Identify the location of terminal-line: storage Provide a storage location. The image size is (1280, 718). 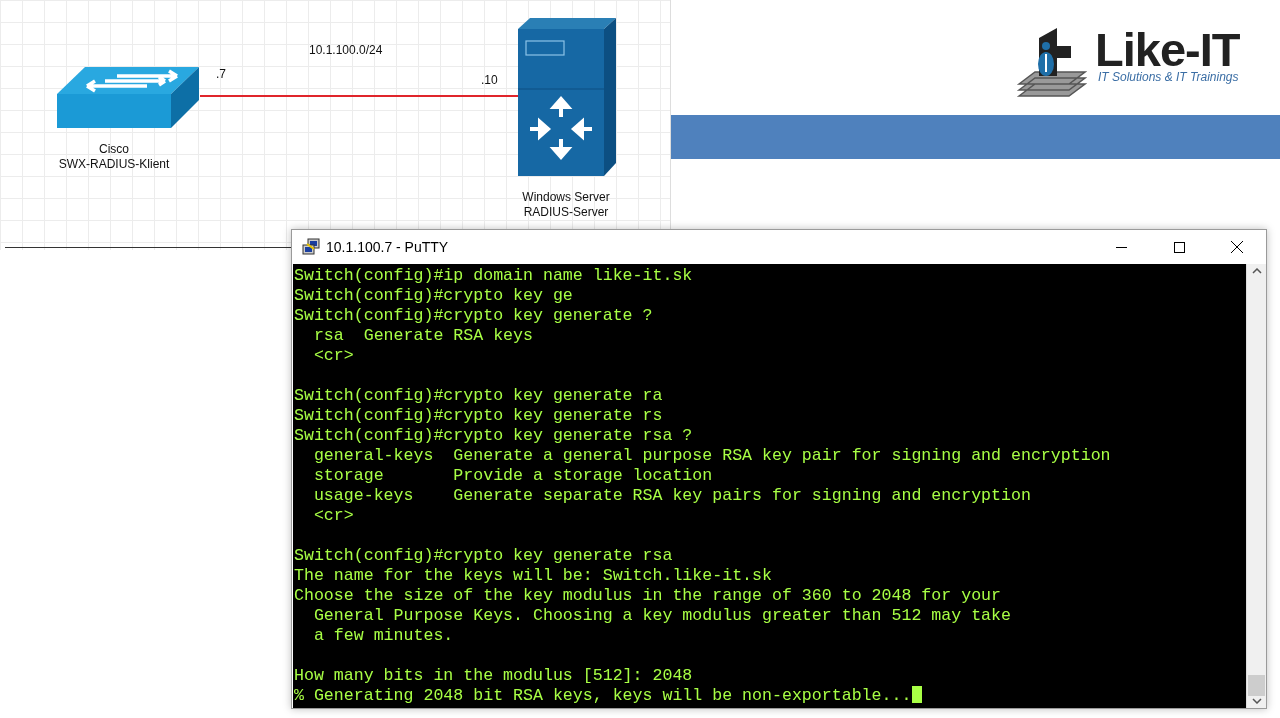
(512, 475).